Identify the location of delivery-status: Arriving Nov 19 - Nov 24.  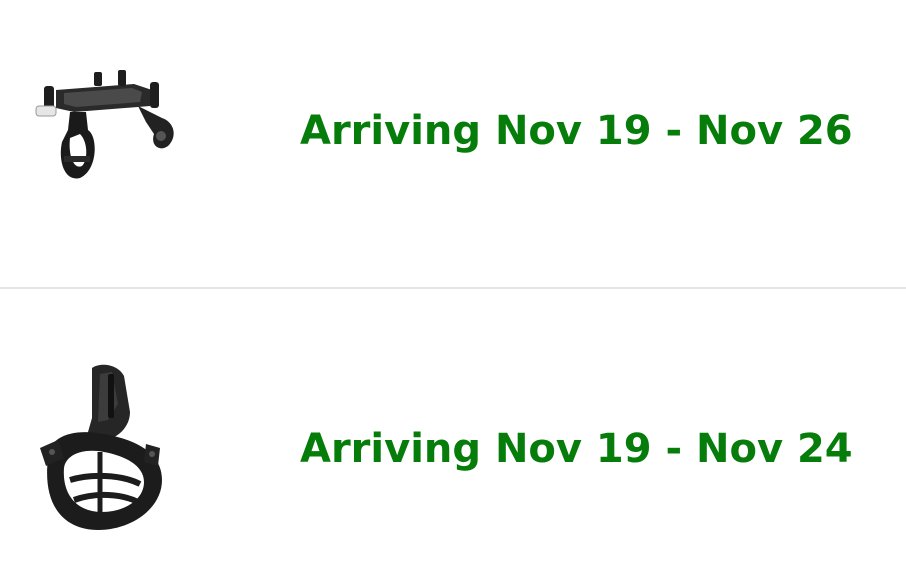
(576, 449).